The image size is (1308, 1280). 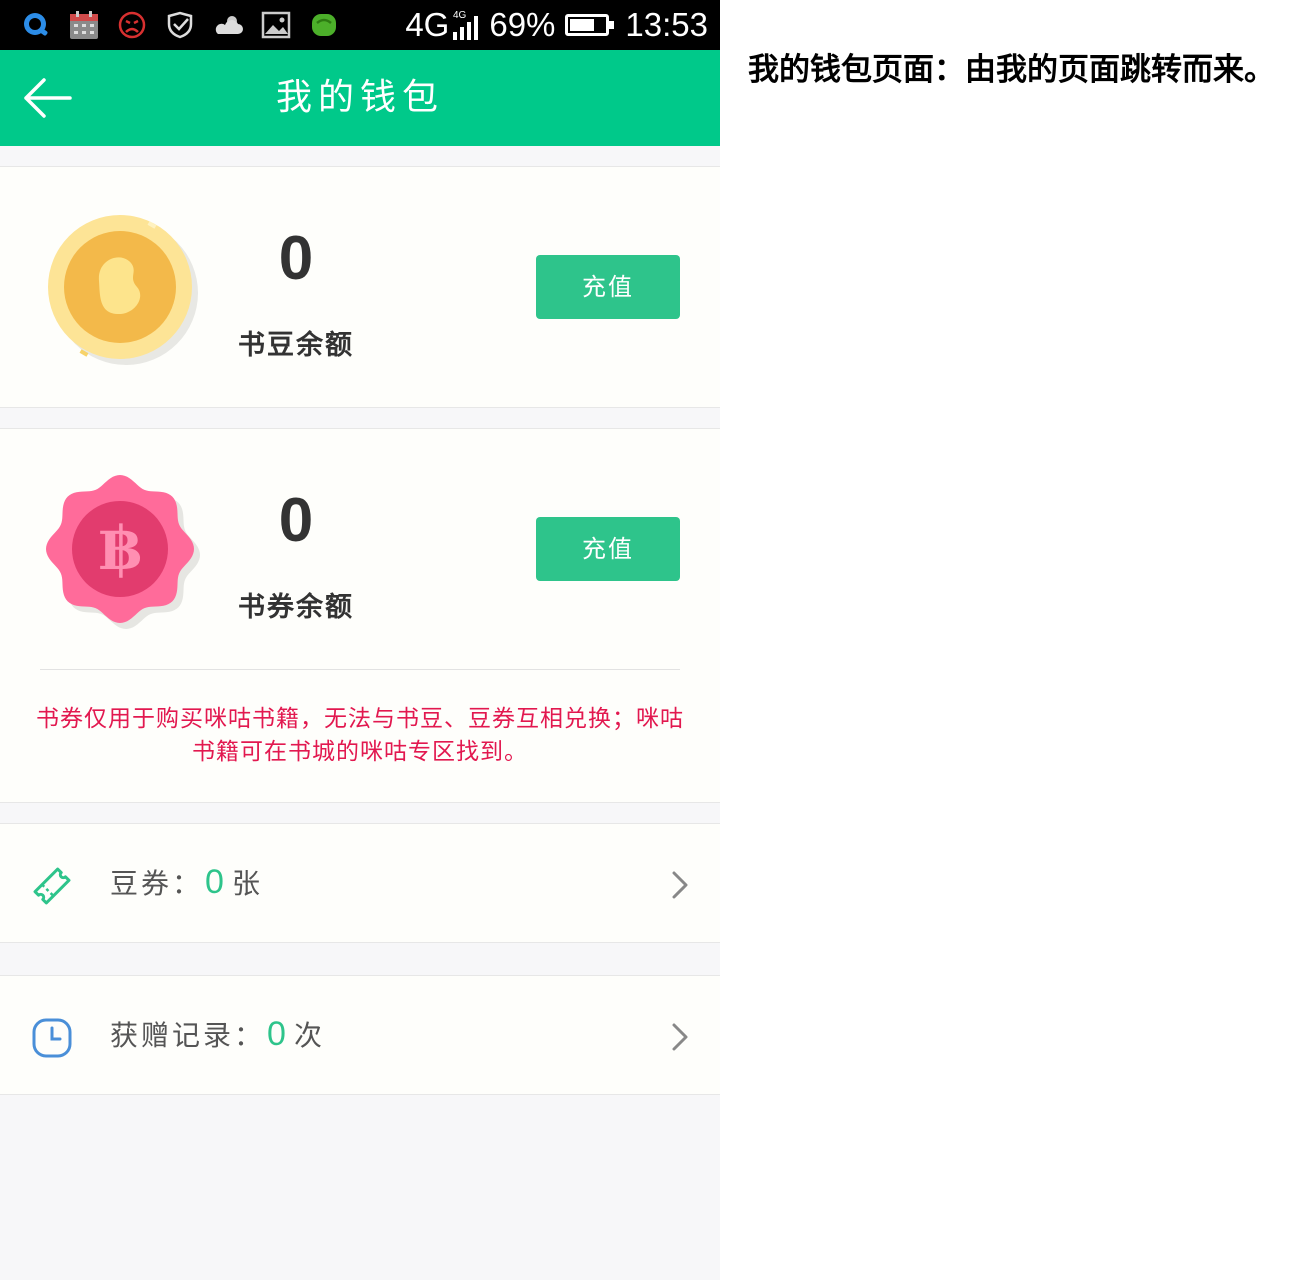 I want to click on bean-coupon-row: 豆券： 0 张, so click(x=360, y=883).